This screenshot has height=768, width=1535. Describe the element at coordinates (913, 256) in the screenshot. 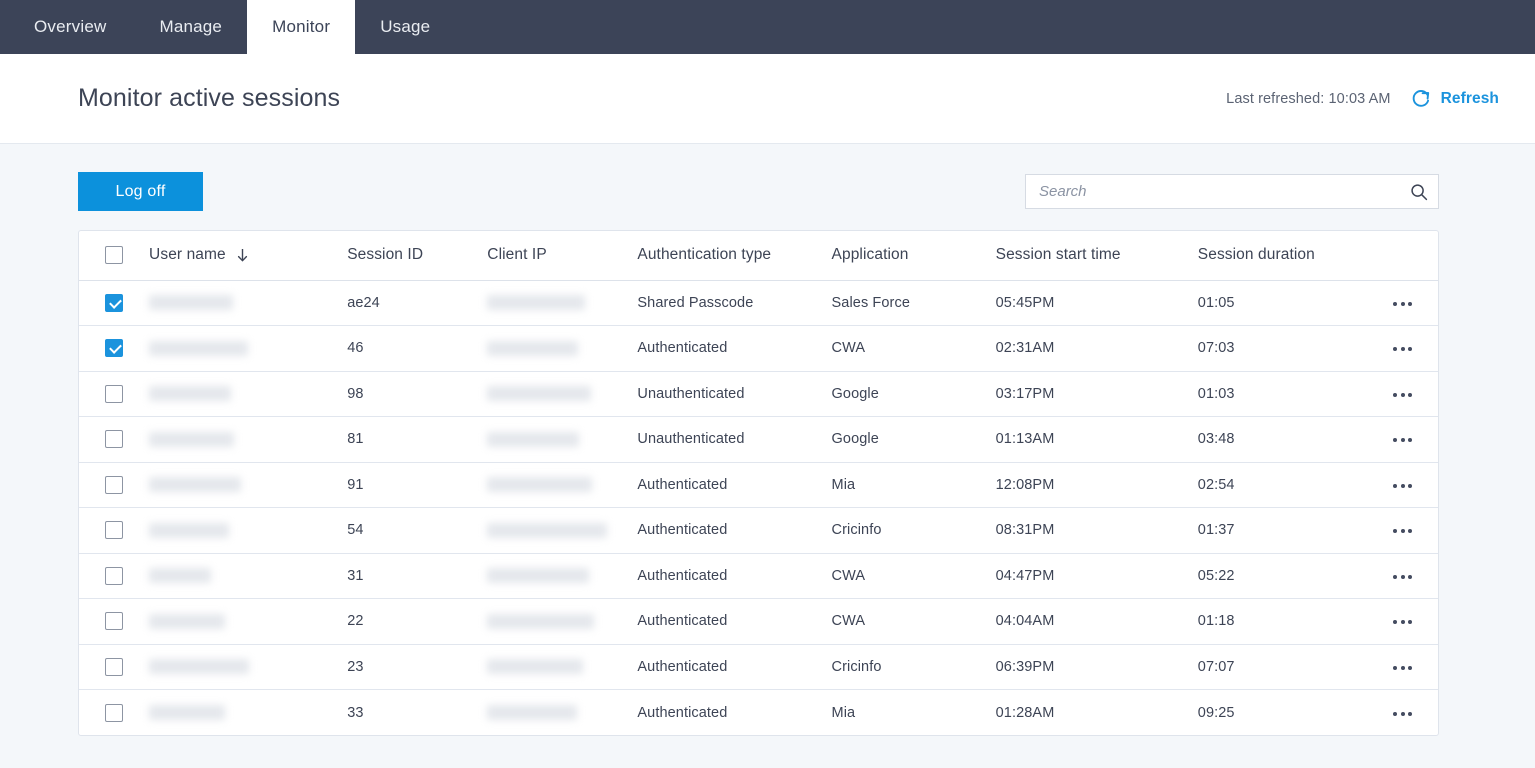

I see `column-header-application: Application` at that location.